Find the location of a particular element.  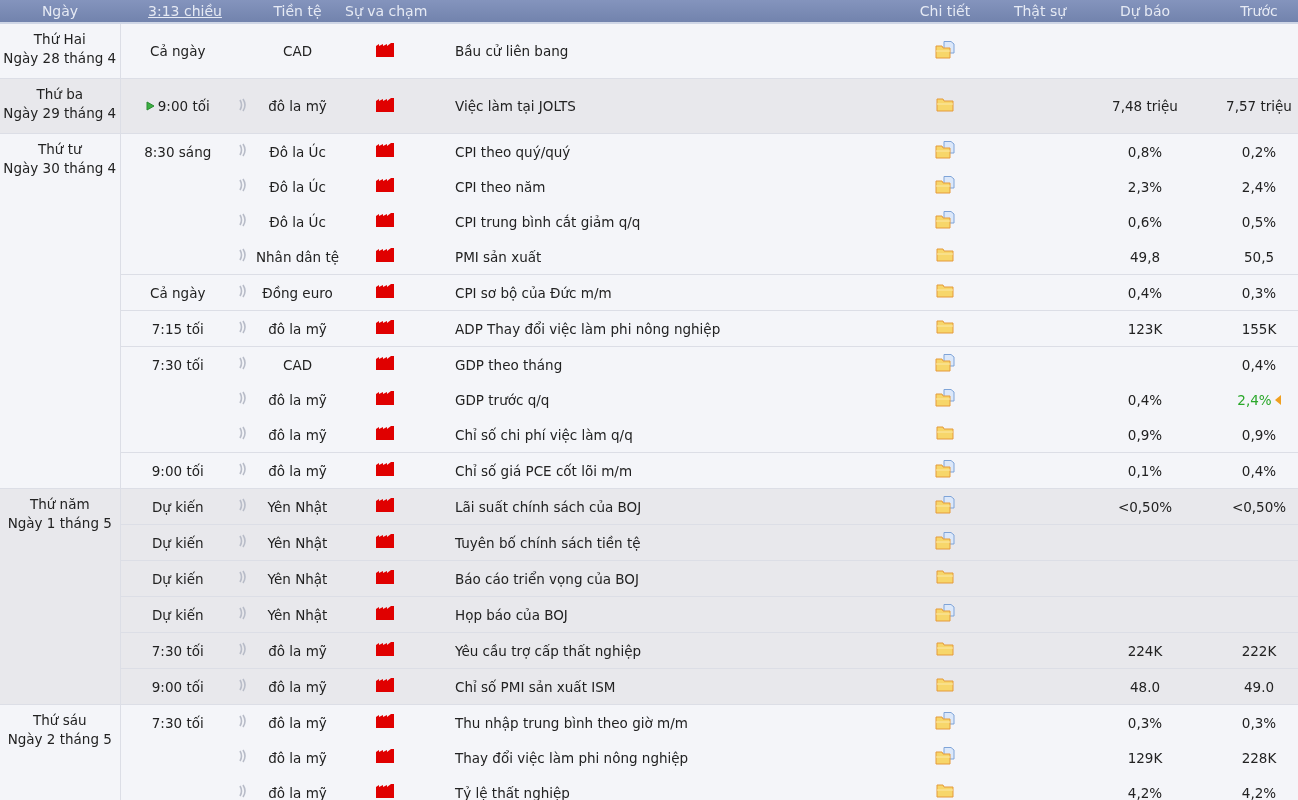

day-date: Ngày 1 tháng 5 is located at coordinates (59, 523).